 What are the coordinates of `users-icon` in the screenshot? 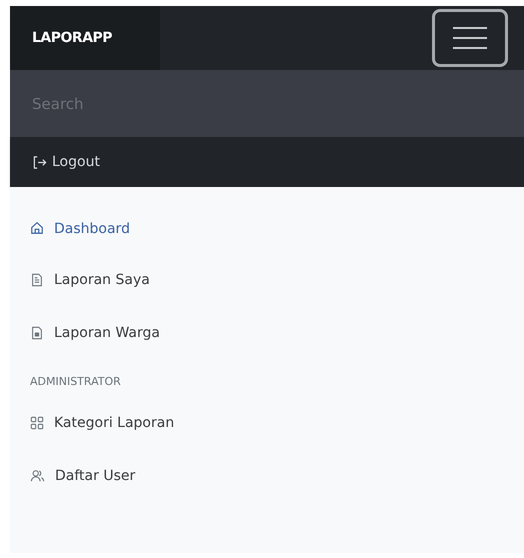 It's located at (37, 475).